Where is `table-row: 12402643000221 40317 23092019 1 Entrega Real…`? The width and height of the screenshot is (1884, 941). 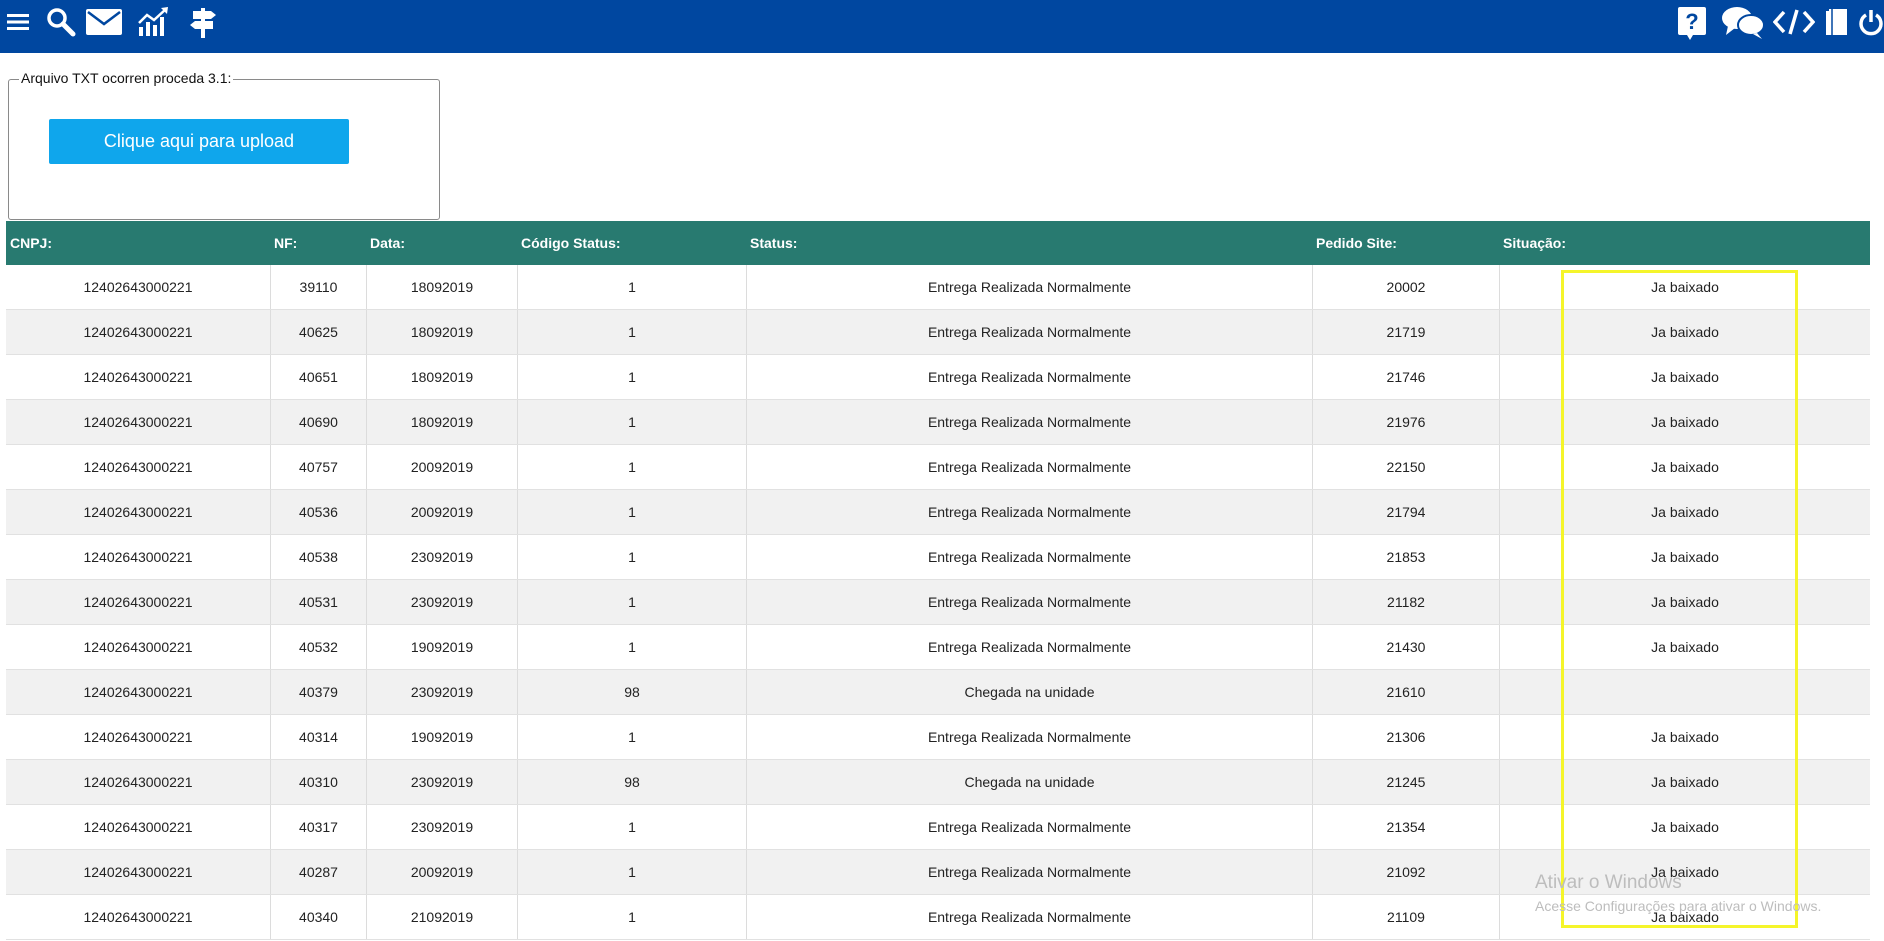 table-row: 12402643000221 40317 23092019 1 Entrega Real… is located at coordinates (938, 827).